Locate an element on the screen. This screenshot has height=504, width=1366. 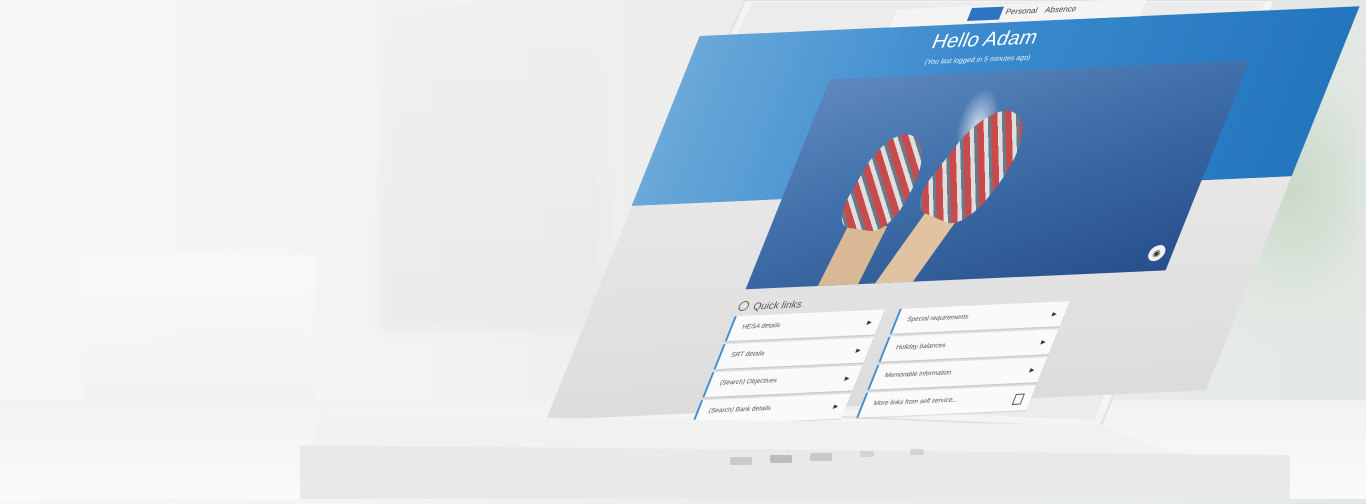
quick-link-srt: SRT details ▸ is located at coordinates (793, 353).